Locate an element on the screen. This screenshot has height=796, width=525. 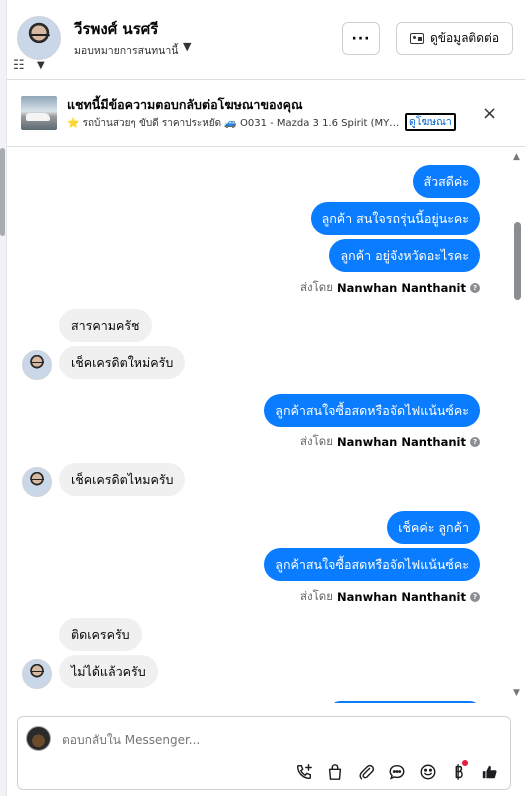
reply-input is located at coordinates (262, 740).